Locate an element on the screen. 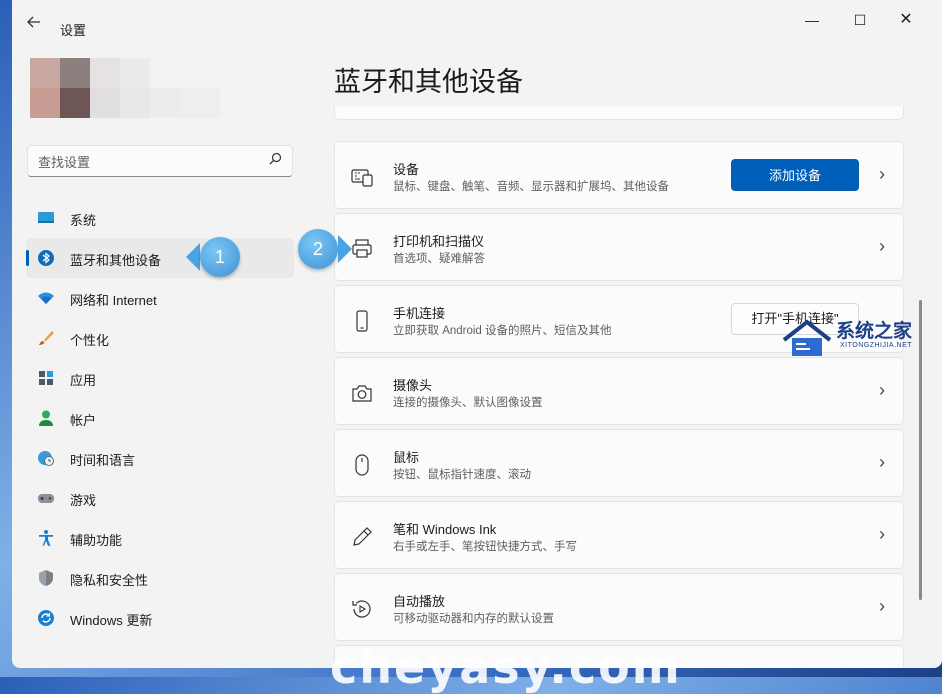  card-title: 打印机和扫描仪 is located at coordinates (439, 241).